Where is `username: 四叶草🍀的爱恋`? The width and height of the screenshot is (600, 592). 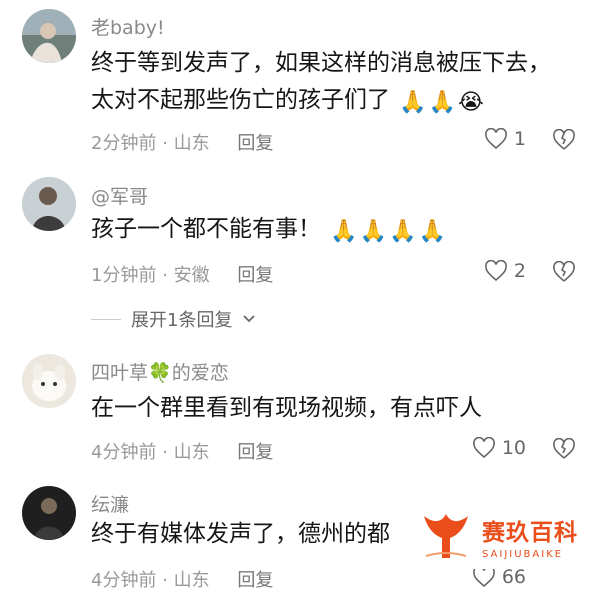 username: 四叶草🍀的爱恋 is located at coordinates (160, 371).